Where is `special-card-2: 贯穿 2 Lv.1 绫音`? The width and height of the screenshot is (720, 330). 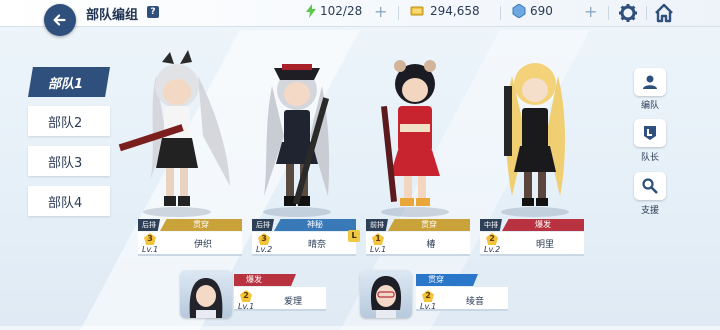 special-card-2: 贯穿 2 Lv.1 绫音 is located at coordinates (463, 294).